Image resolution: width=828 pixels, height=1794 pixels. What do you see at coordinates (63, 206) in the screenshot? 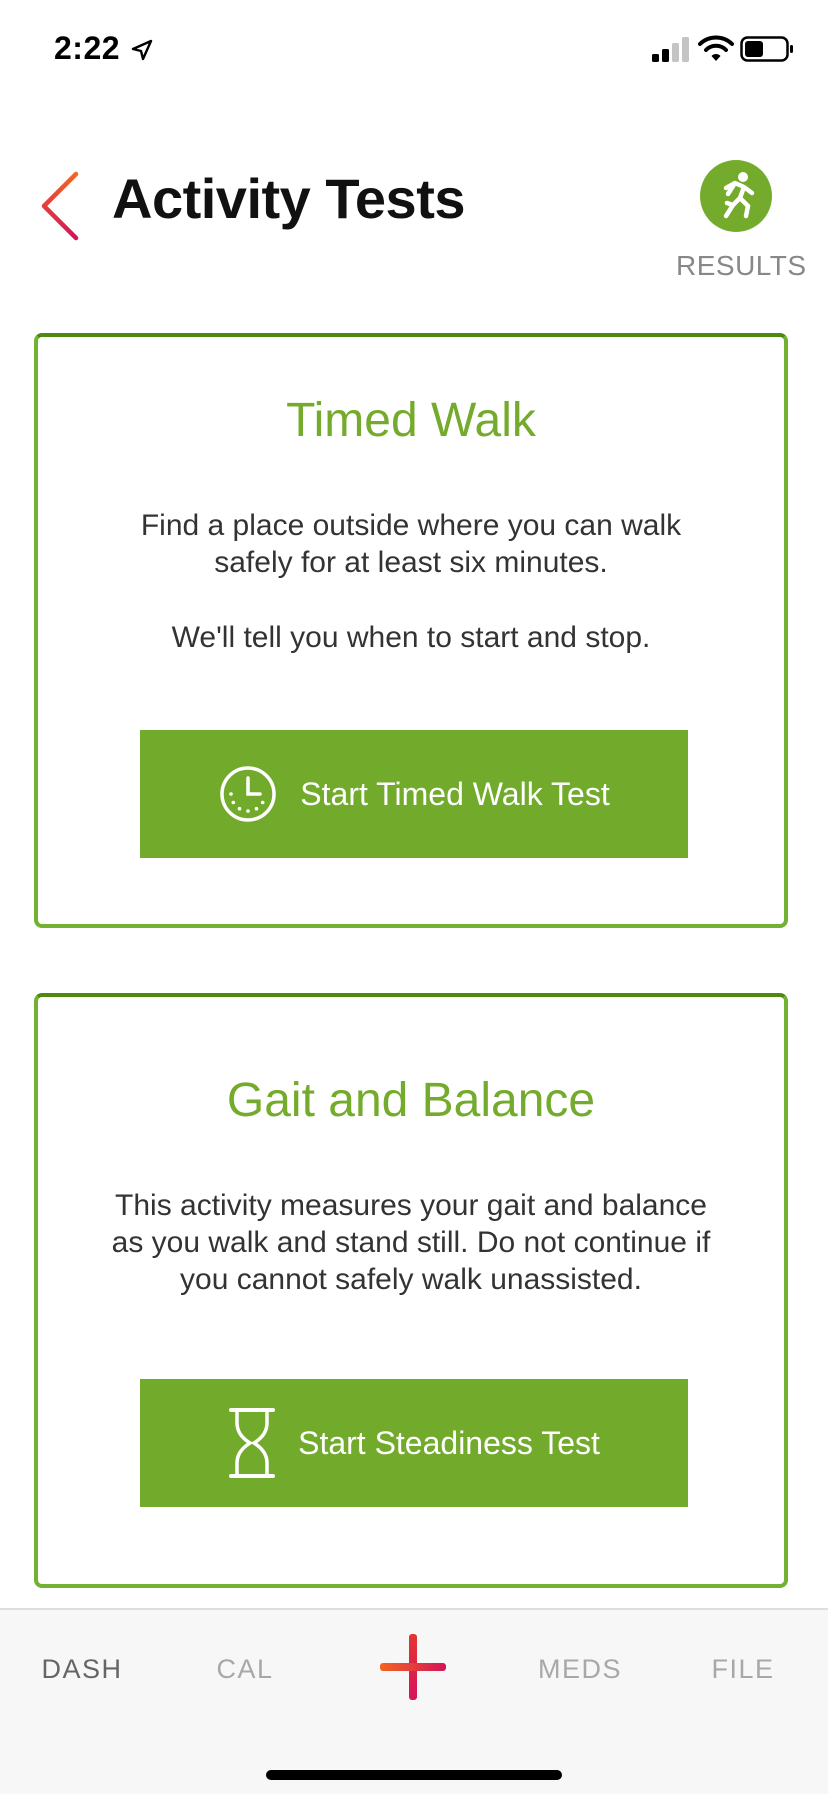
I see `back-chevron-icon` at bounding box center [63, 206].